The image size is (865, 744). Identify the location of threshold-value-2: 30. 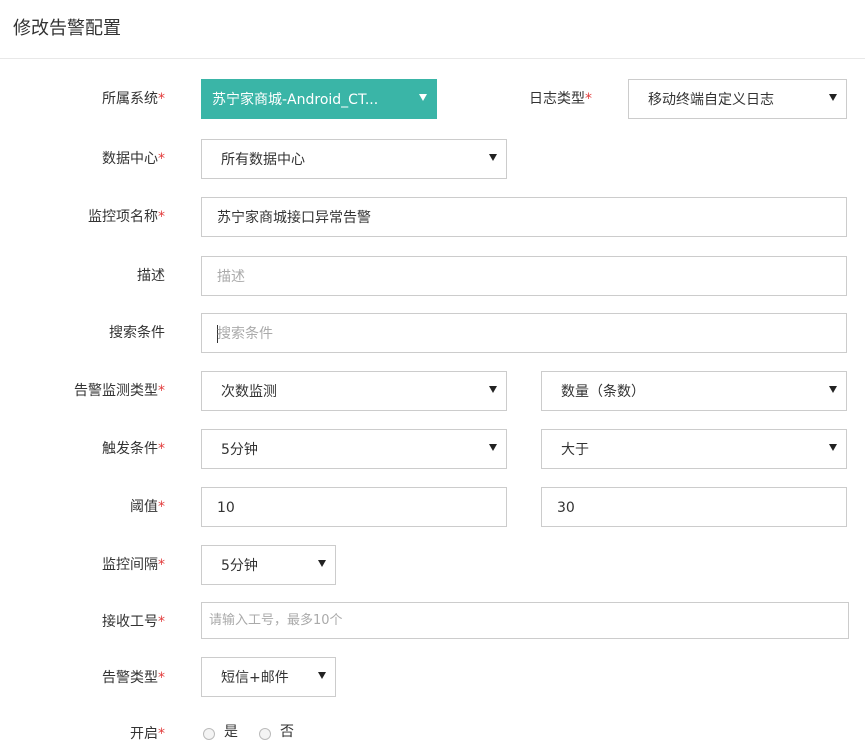
(566, 508).